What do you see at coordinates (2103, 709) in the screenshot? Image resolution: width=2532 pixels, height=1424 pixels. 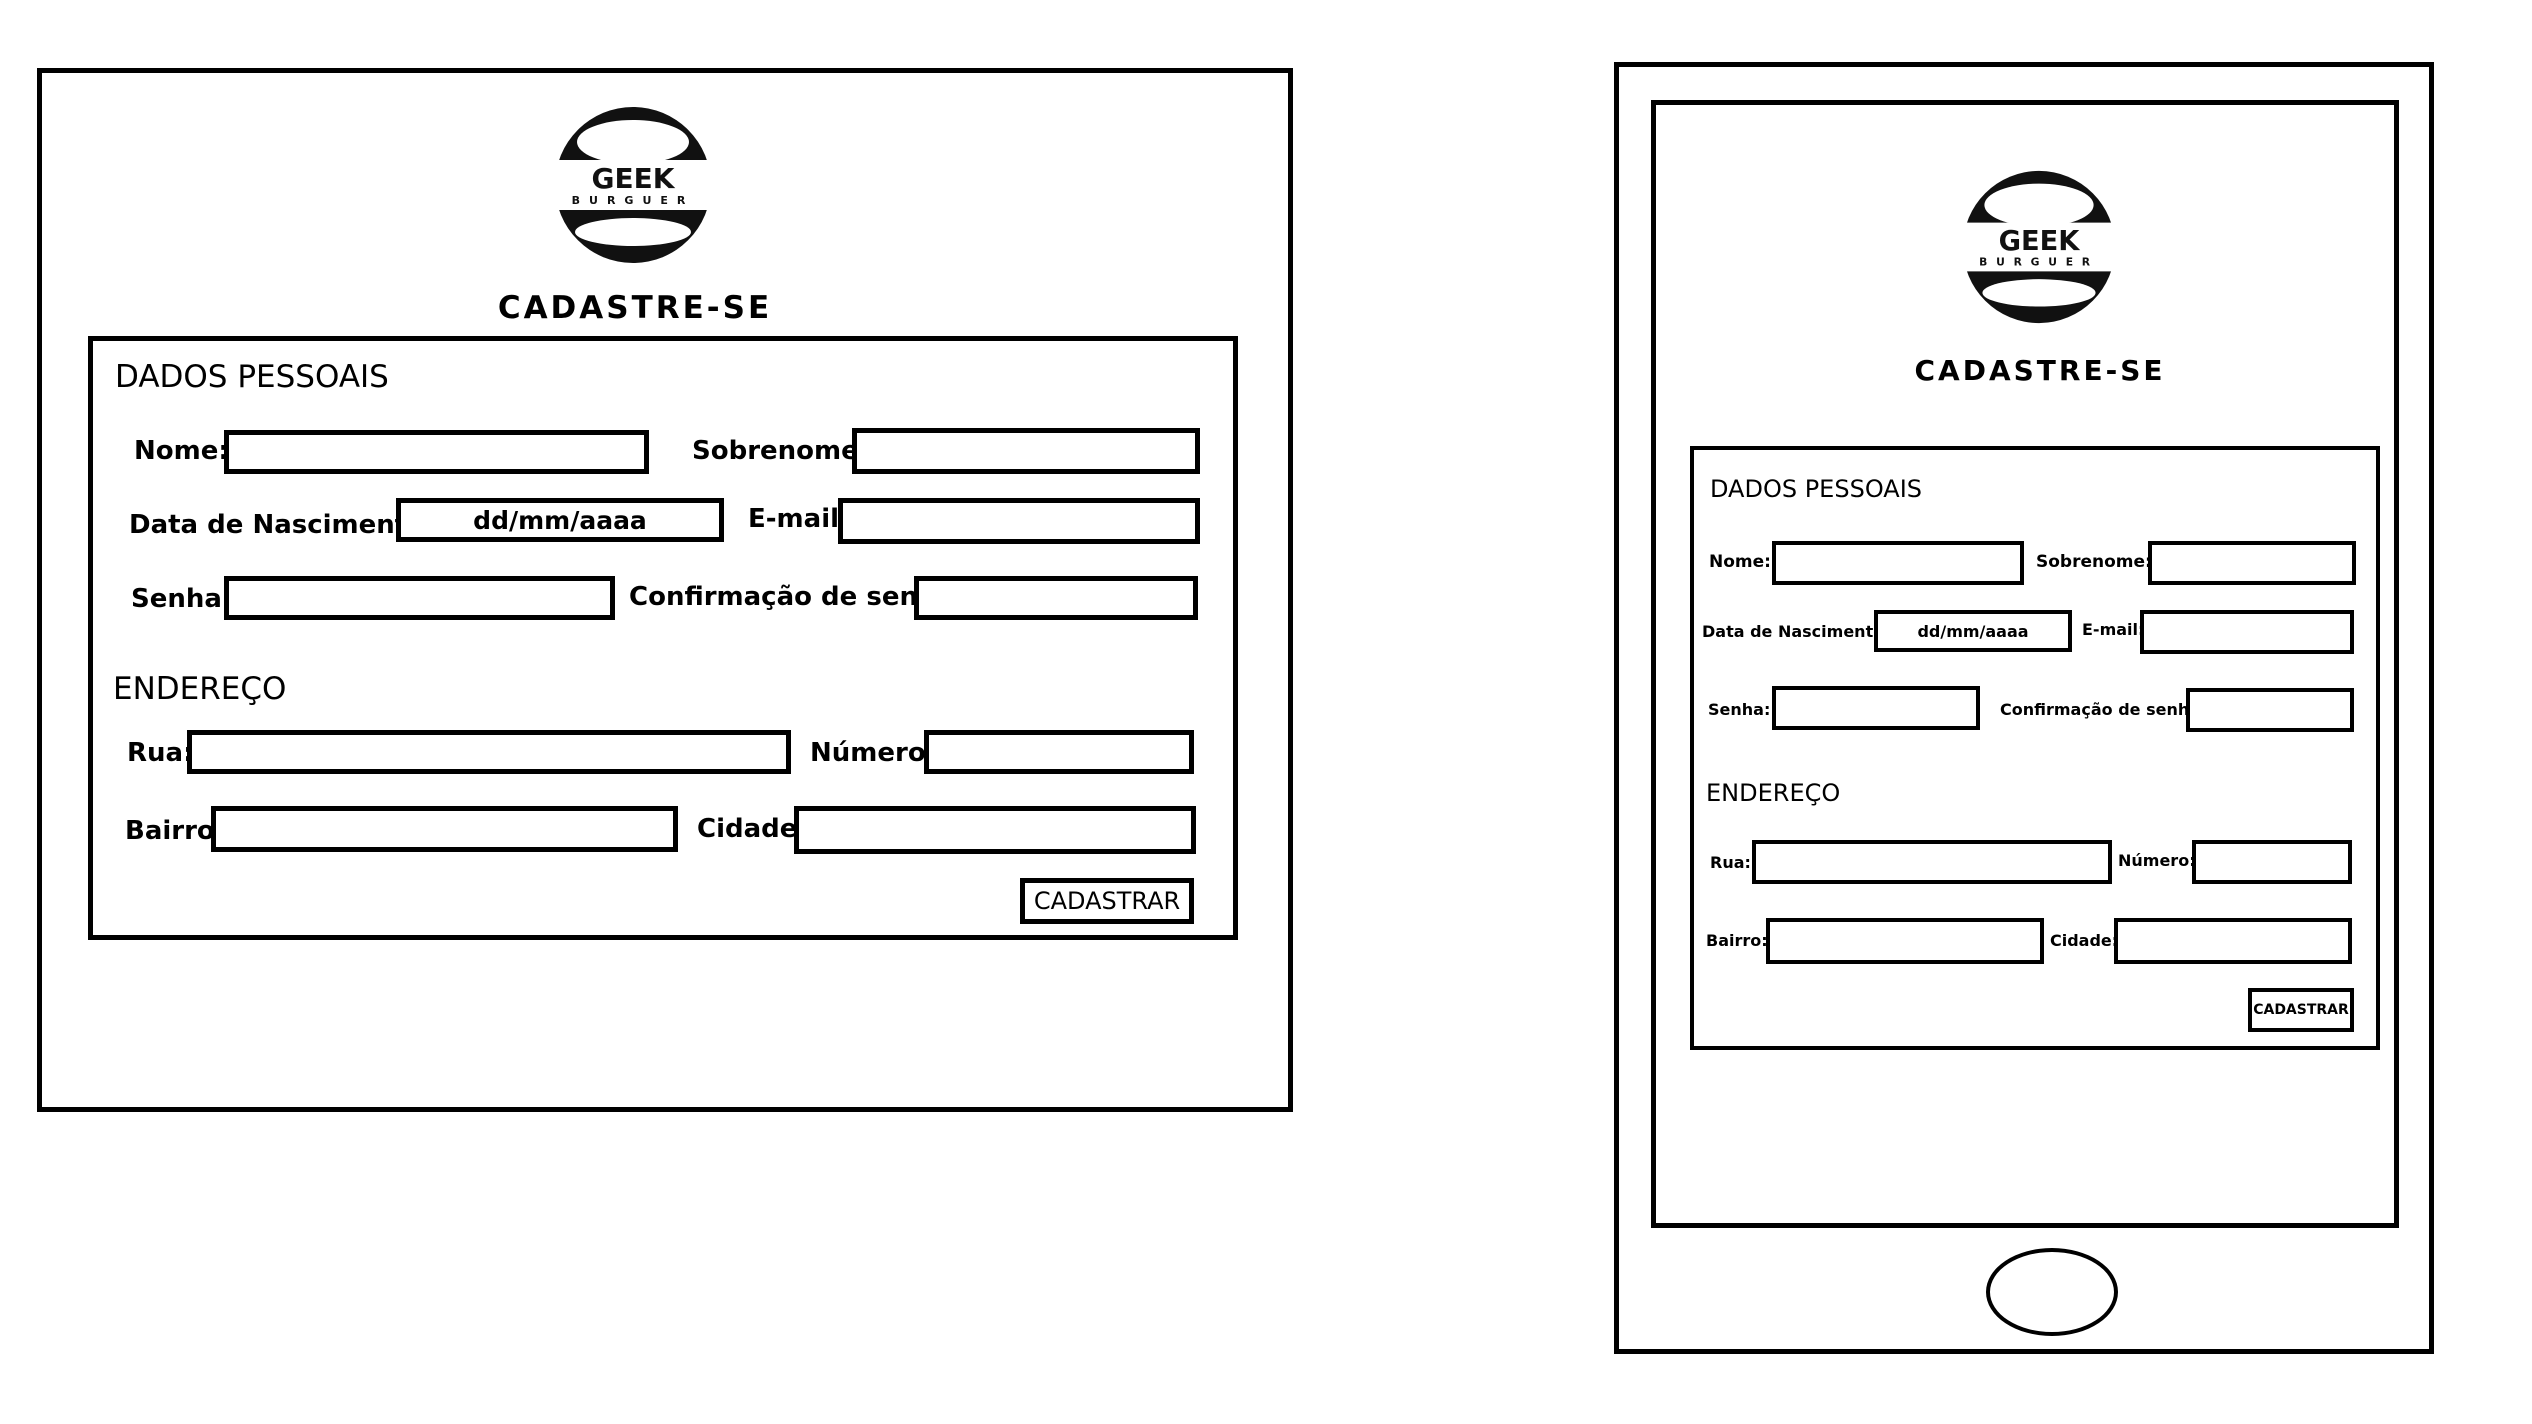 I see `confirmacao-label: Confirmação de senha:` at bounding box center [2103, 709].